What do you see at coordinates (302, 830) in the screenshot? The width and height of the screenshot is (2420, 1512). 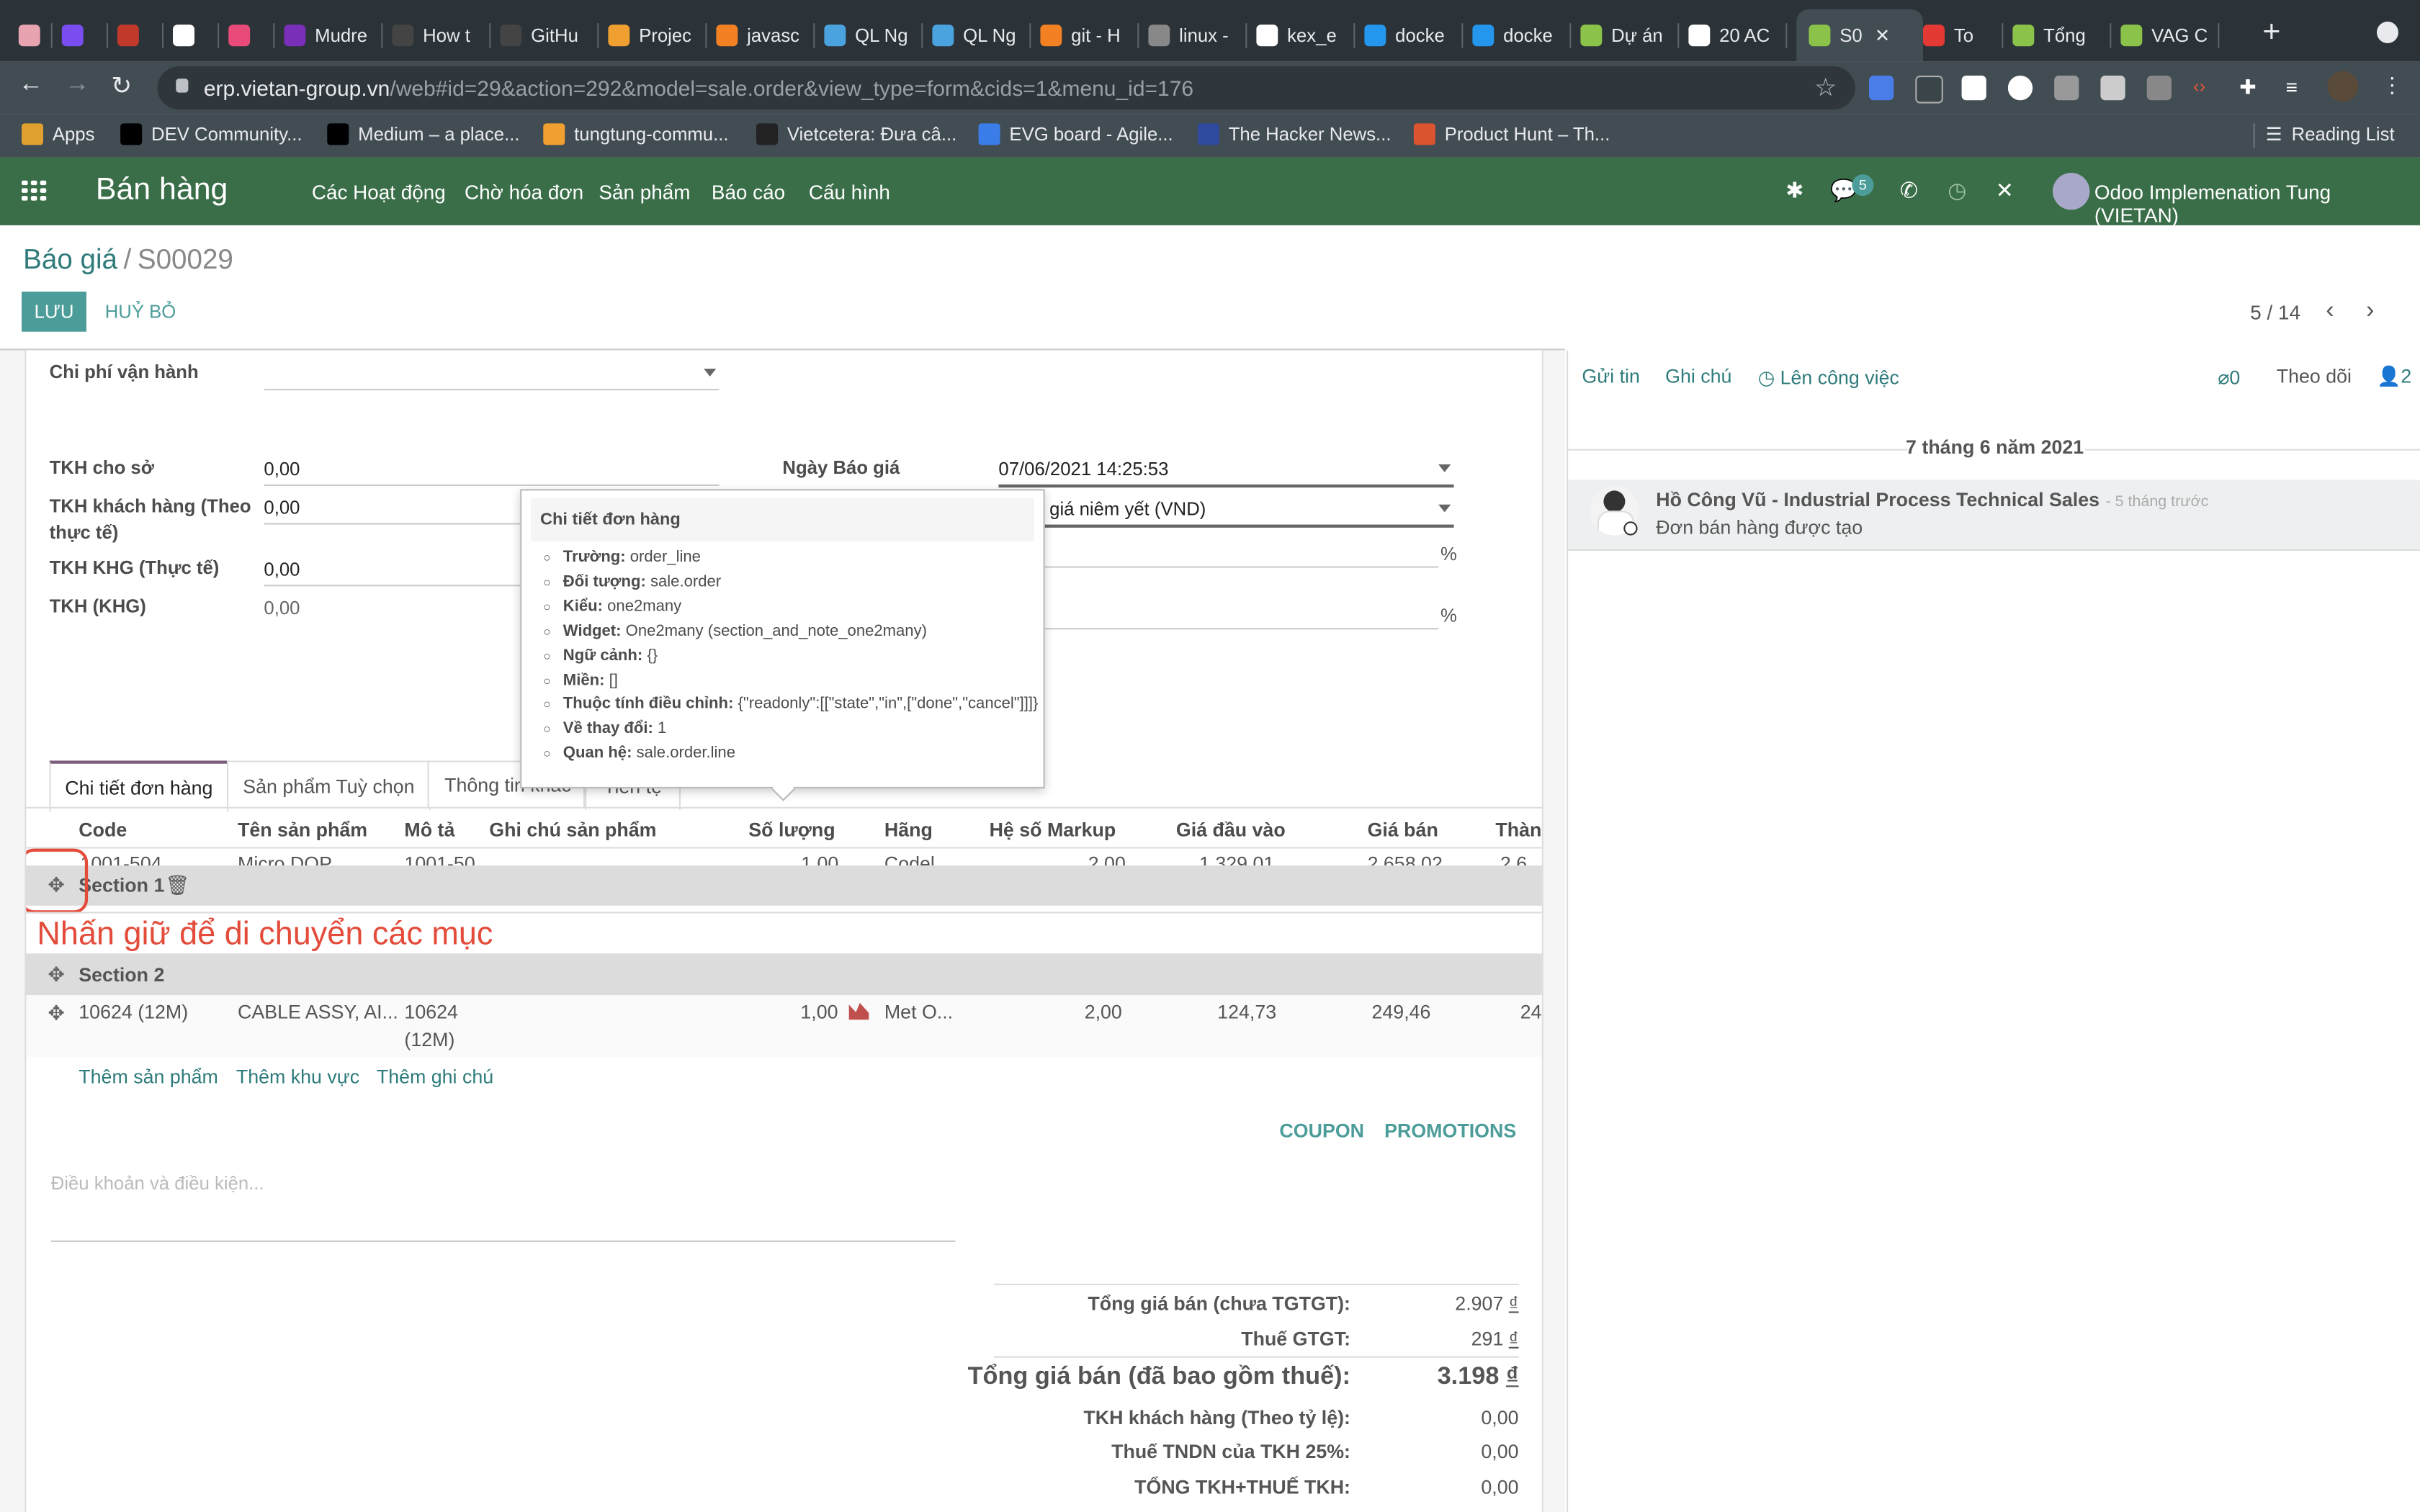 I see `col-product-name: Tên sản phẩm` at bounding box center [302, 830].